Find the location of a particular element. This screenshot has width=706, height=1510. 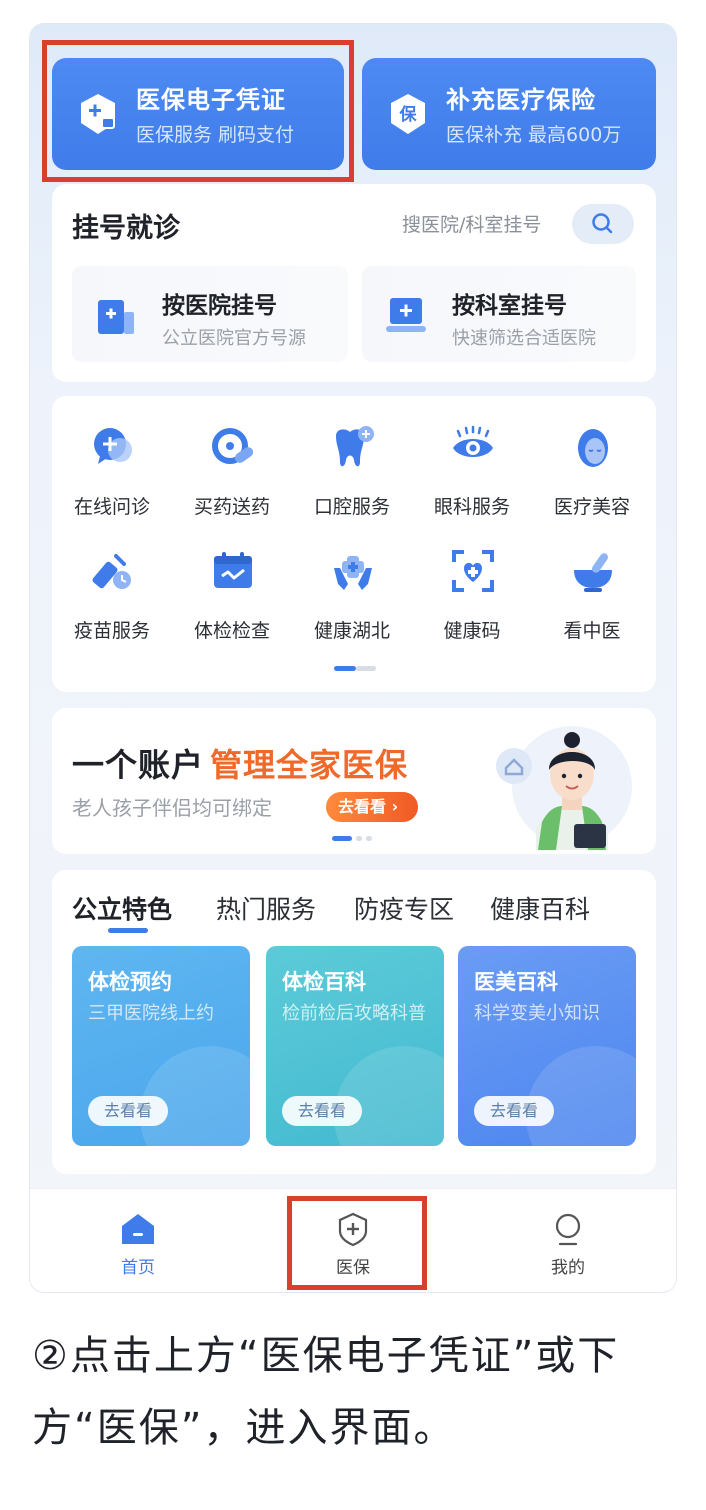

hospital-building-icon is located at coordinates (116, 317).